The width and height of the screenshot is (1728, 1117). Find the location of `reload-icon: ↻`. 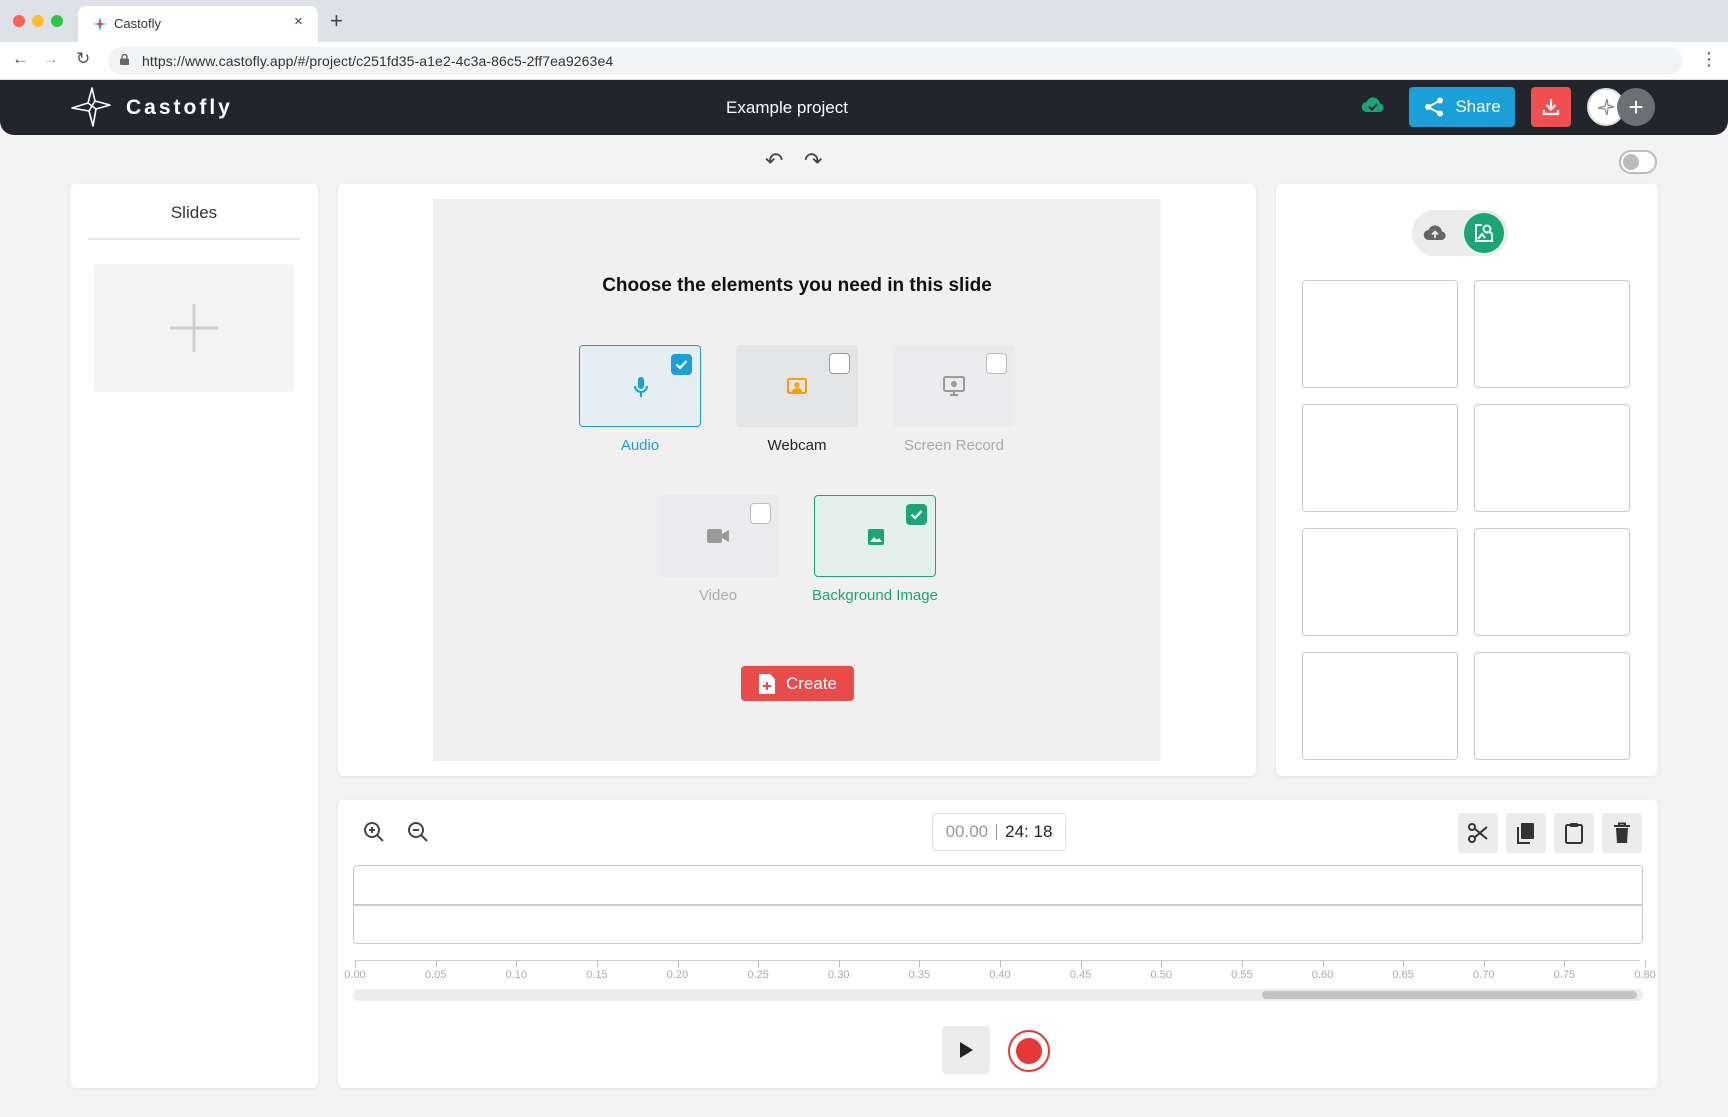

reload-icon: ↻ is located at coordinates (83, 58).